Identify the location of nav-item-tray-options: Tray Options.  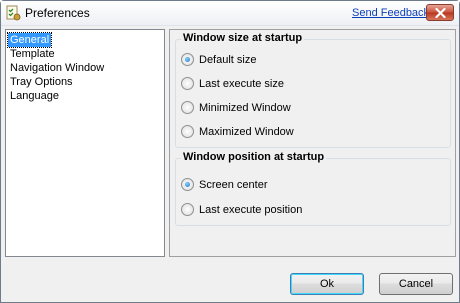
(41, 82).